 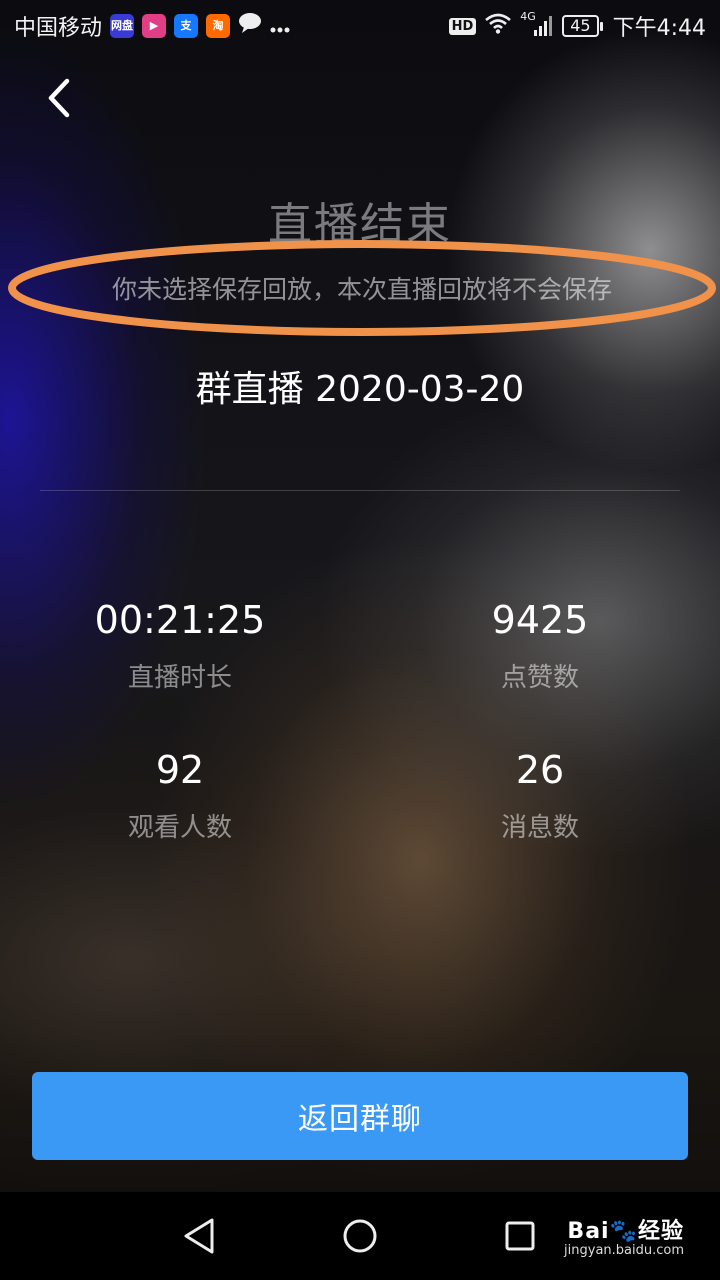 I want to click on triangle-back-icon, so click(x=199, y=1236).